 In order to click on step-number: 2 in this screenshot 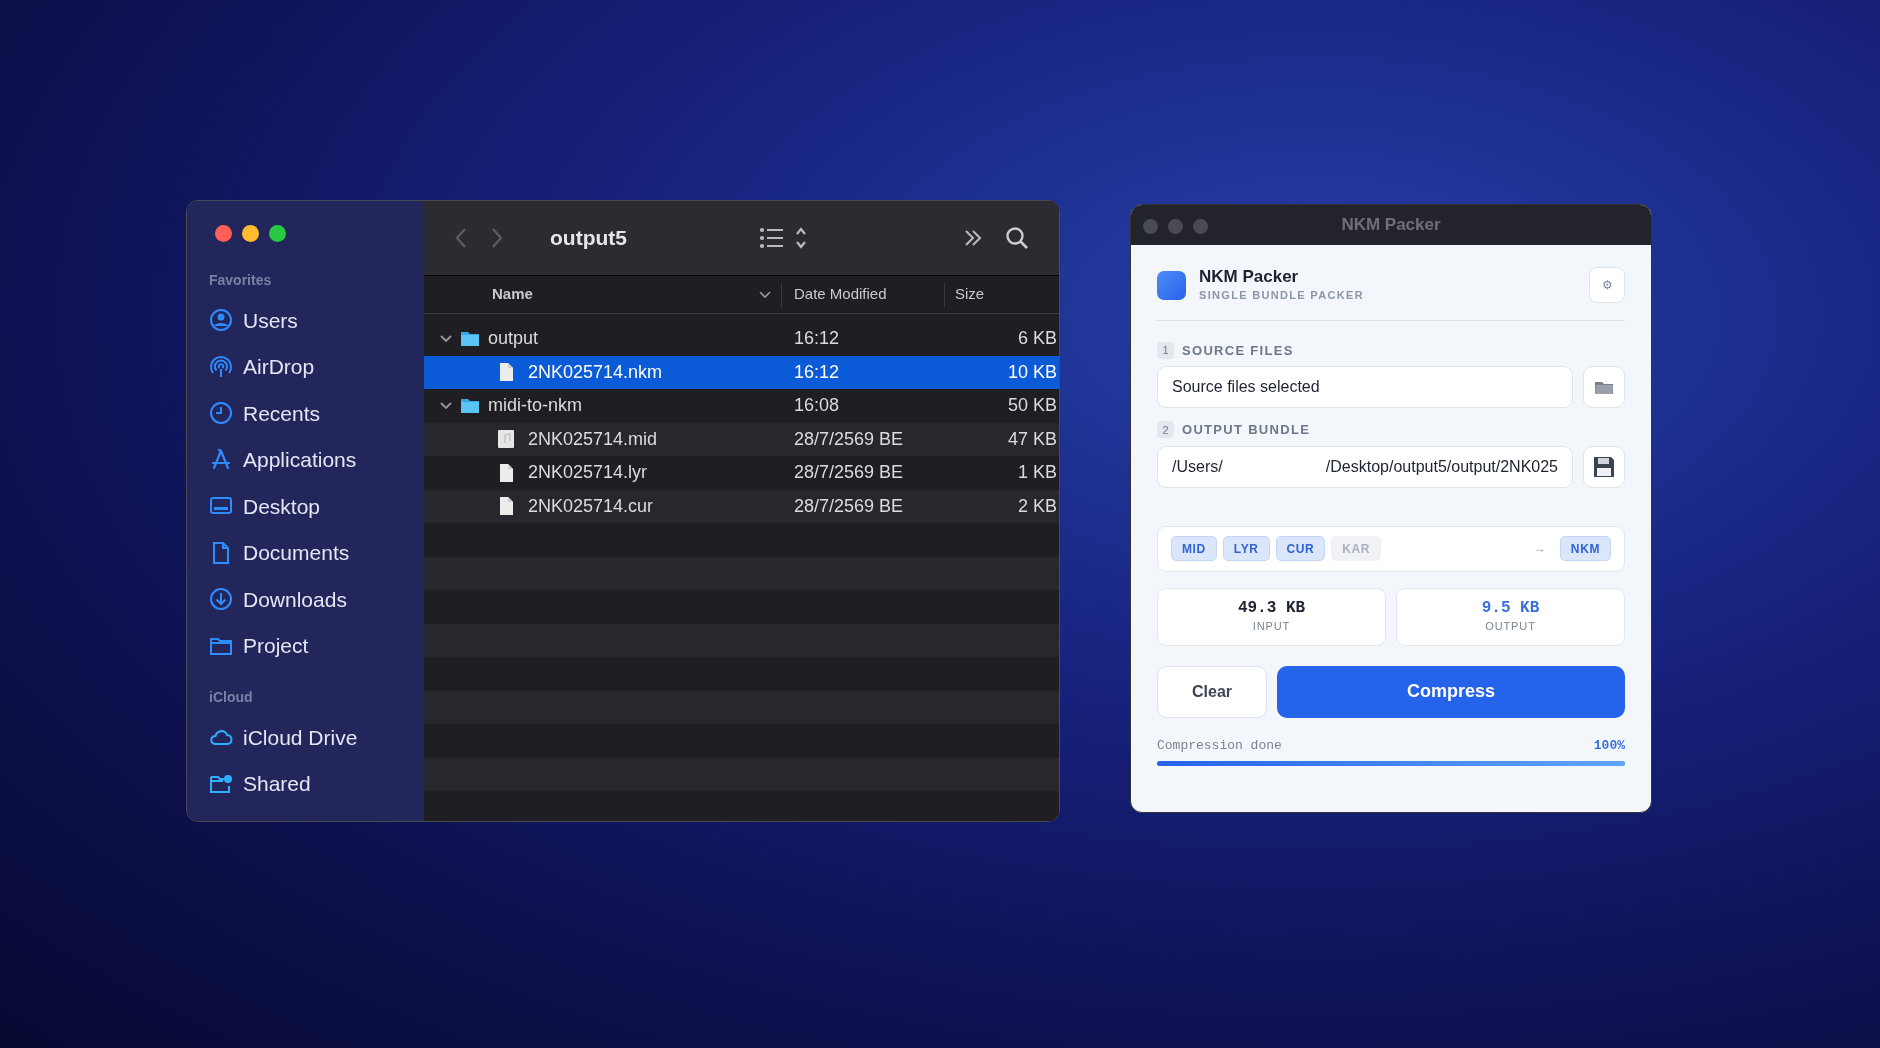, I will do `click(1165, 430)`.